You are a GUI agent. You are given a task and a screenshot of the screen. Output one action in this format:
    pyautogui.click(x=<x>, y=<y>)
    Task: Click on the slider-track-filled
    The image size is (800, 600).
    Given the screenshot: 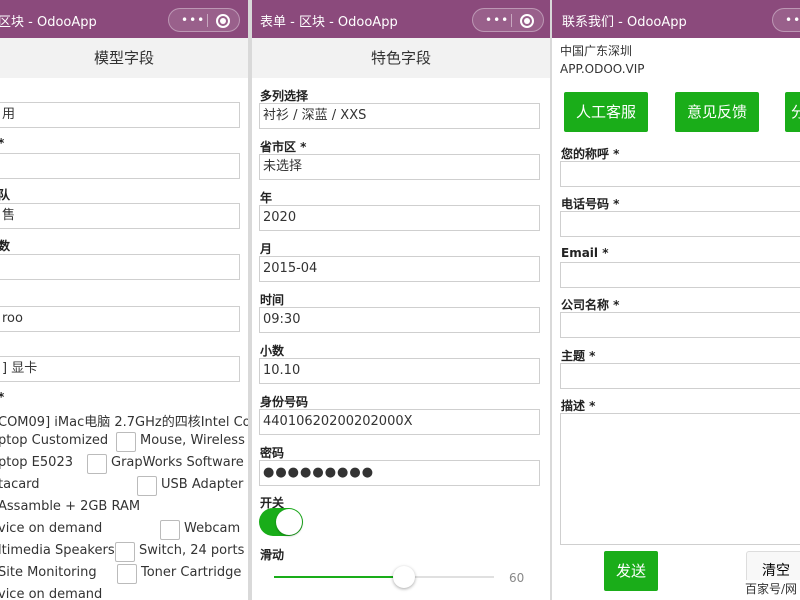 What is the action you would take?
    pyautogui.click(x=339, y=577)
    